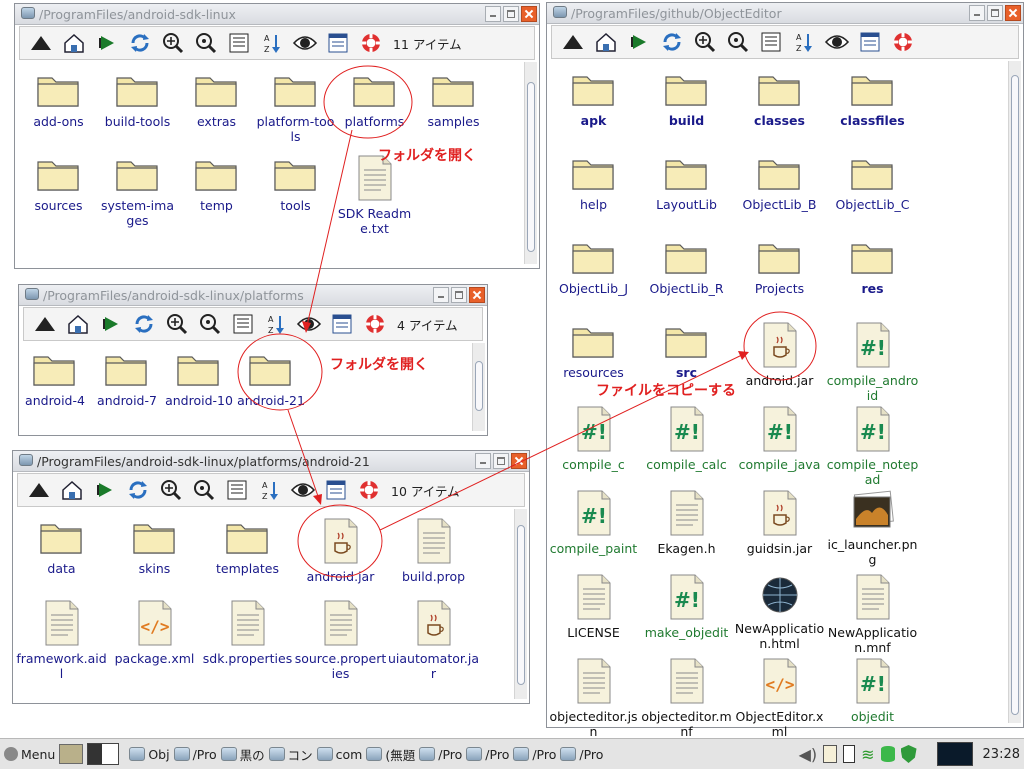 The height and width of the screenshot is (769, 1024). I want to click on file-item: </> package.xml, so click(154, 632).